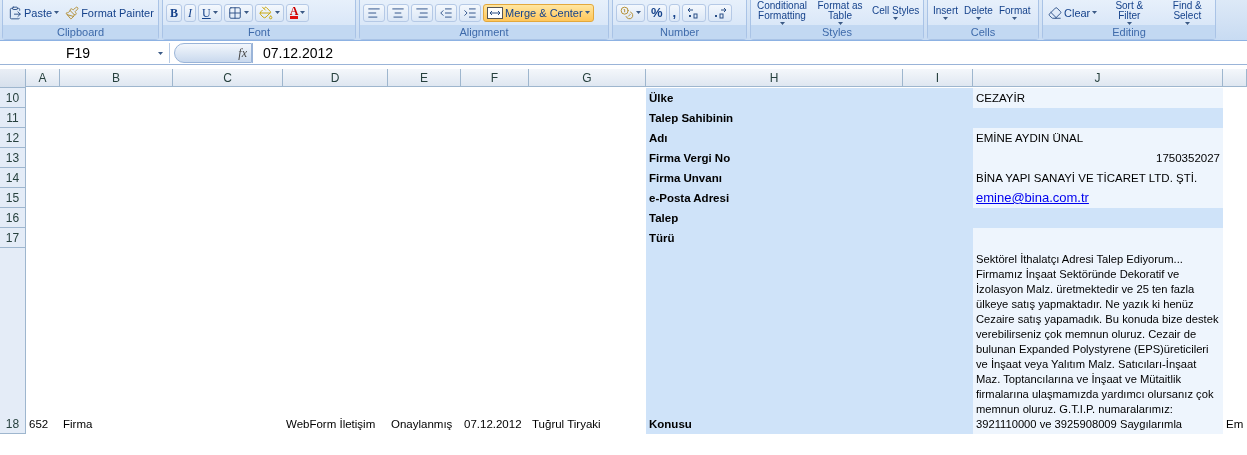 The height and width of the screenshot is (455, 1247). What do you see at coordinates (13, 341) in the screenshot?
I see `row-header: 18` at bounding box center [13, 341].